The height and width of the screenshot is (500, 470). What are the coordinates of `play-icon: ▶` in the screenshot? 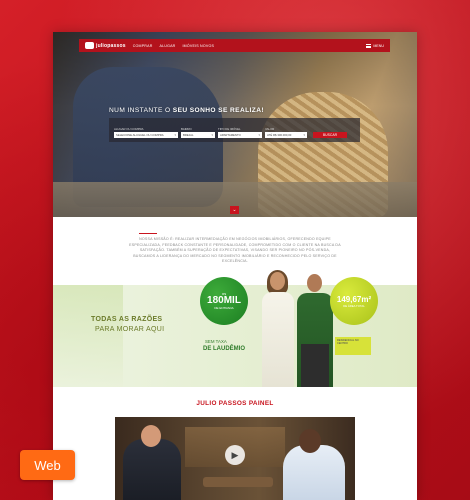 It's located at (235, 454).